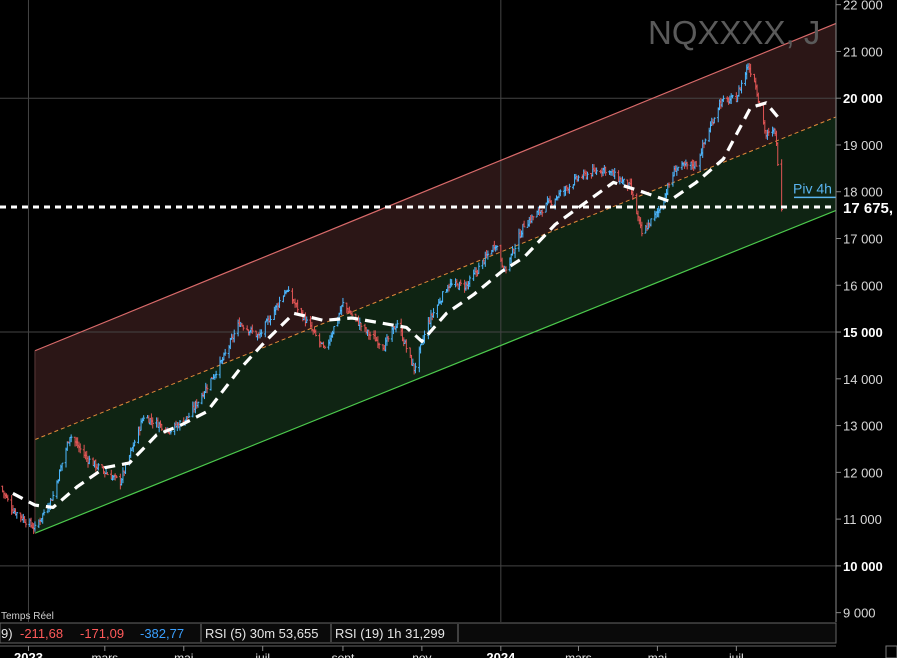 This screenshot has width=897, height=658. I want to click on time-tick-label: 2023, so click(28, 654).